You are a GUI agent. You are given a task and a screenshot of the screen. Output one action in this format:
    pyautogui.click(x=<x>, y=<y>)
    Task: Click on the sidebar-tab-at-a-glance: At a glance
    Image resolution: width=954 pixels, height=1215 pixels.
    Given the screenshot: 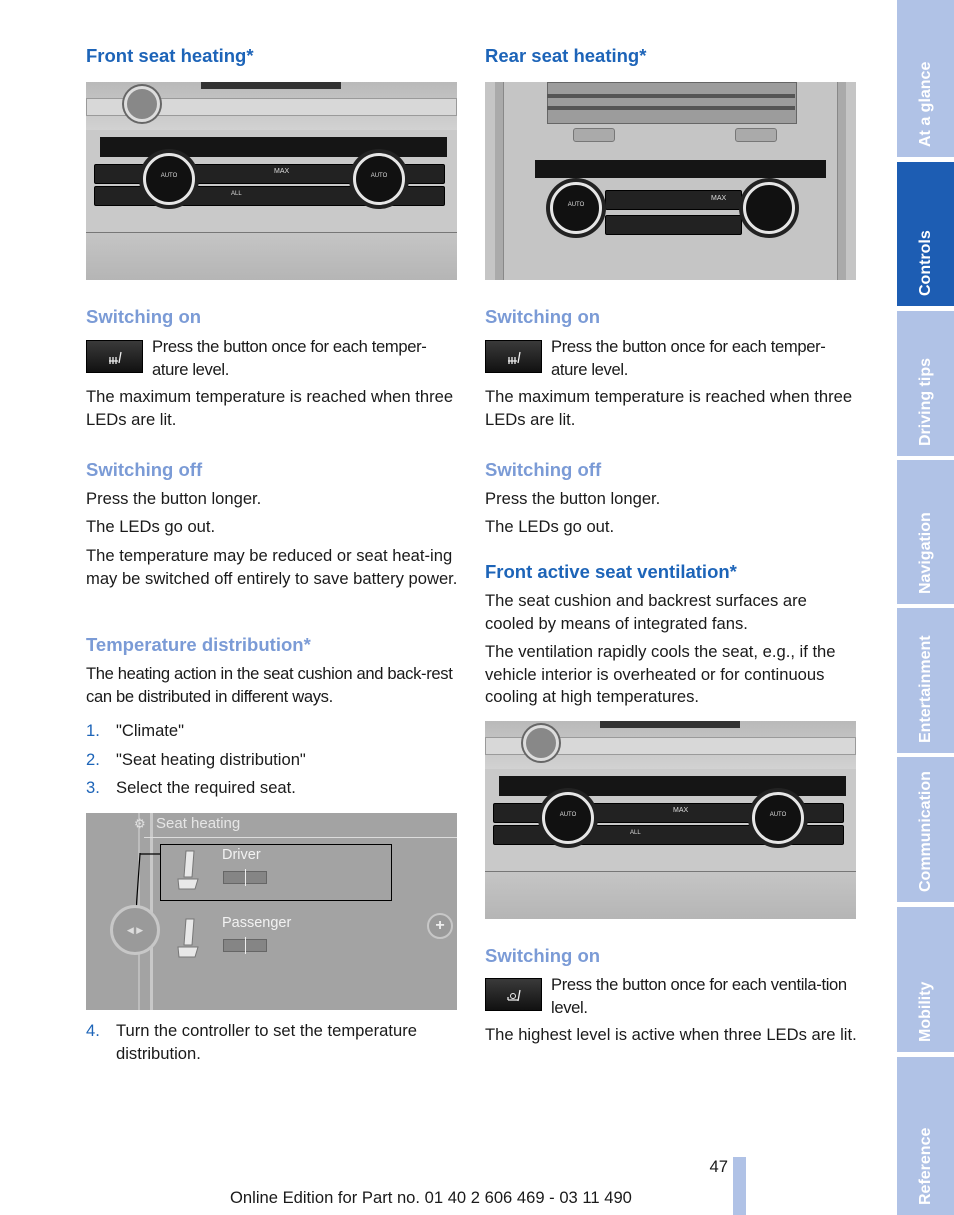 What is the action you would take?
    pyautogui.click(x=925, y=78)
    